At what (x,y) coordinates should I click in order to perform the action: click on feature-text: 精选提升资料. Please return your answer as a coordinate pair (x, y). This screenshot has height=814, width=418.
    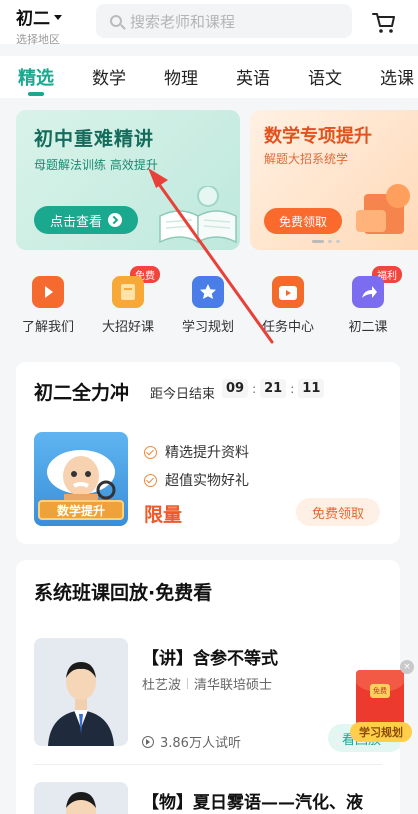
    Looking at the image, I should click on (207, 453).